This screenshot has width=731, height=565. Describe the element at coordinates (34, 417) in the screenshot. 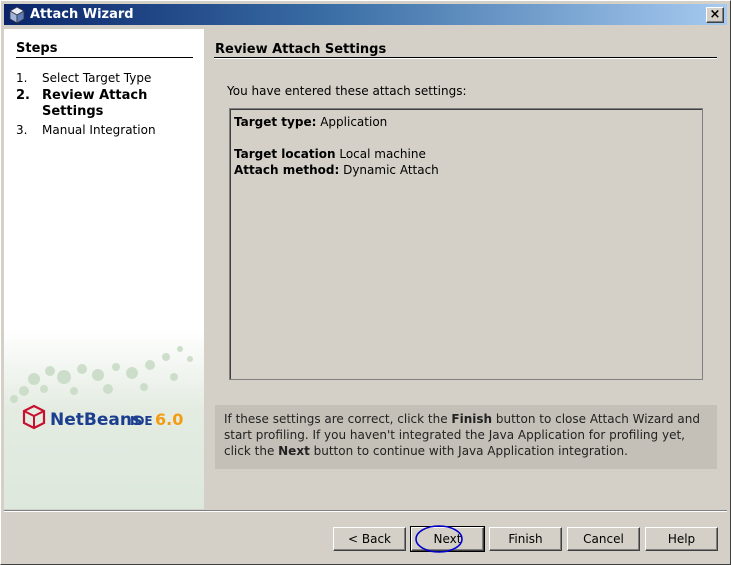

I see `netbeans-cube-icon` at that location.